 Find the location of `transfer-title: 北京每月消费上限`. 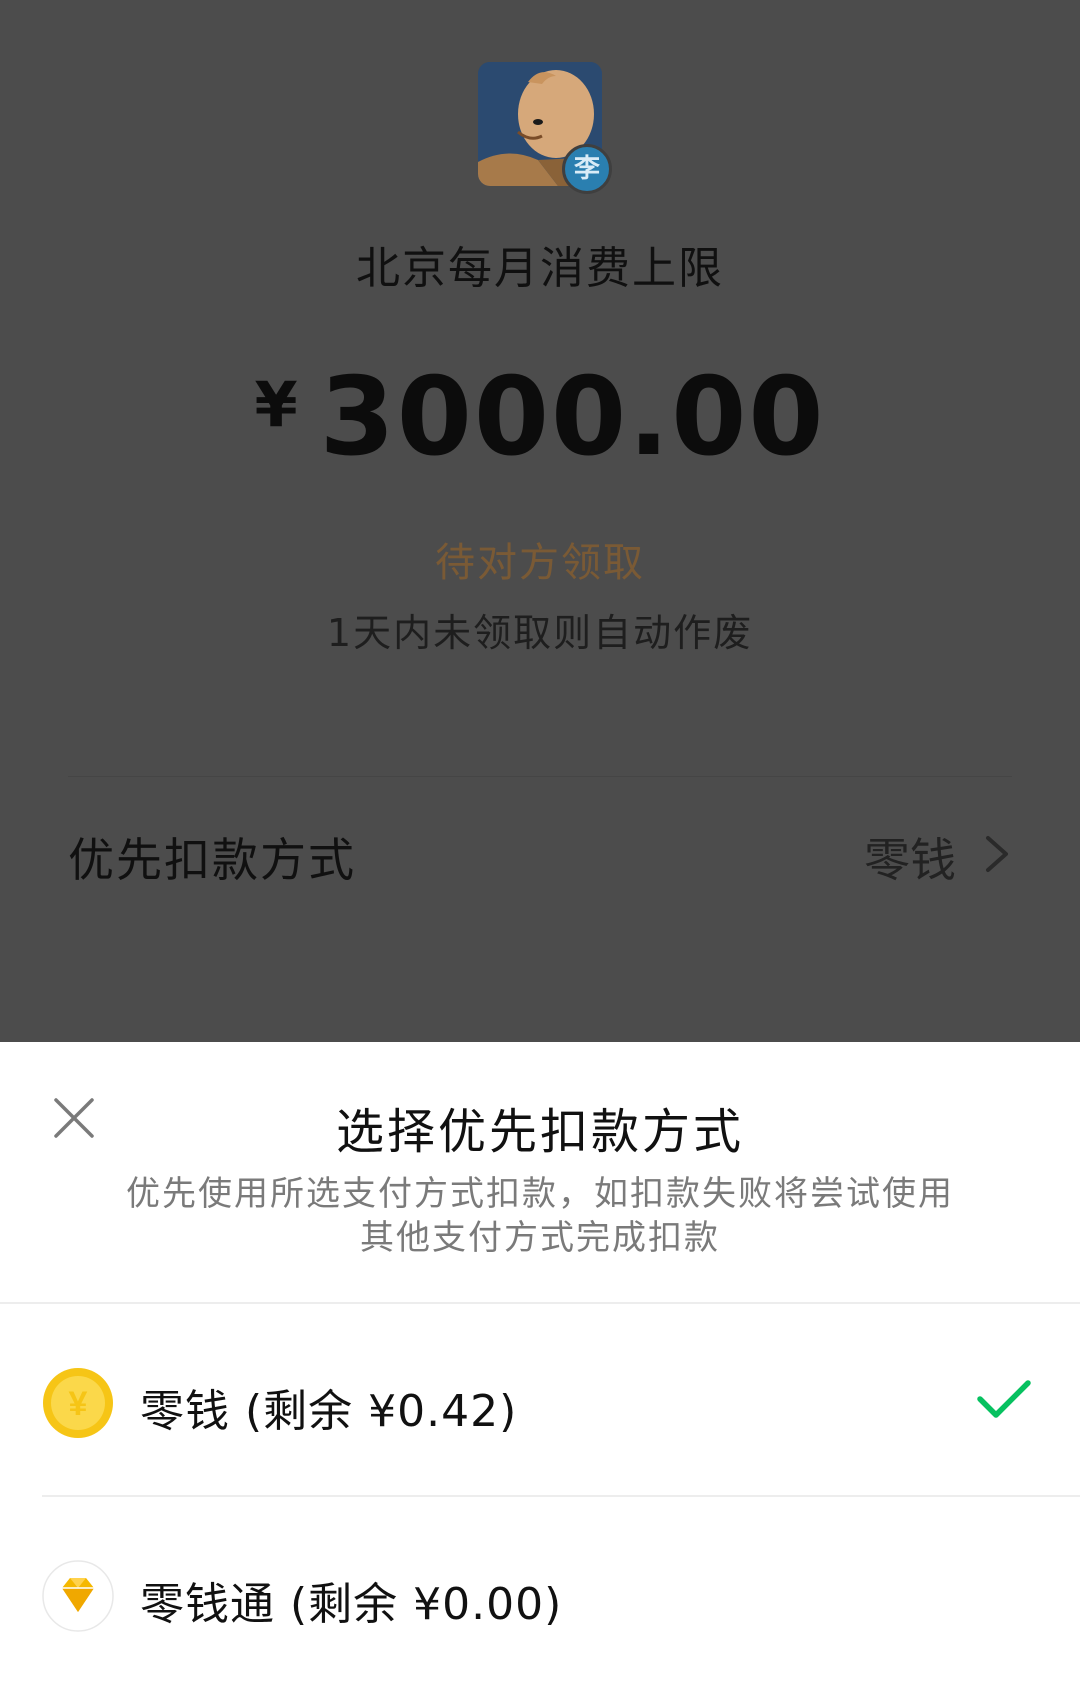

transfer-title: 北京每月消费上限 is located at coordinates (540, 268).